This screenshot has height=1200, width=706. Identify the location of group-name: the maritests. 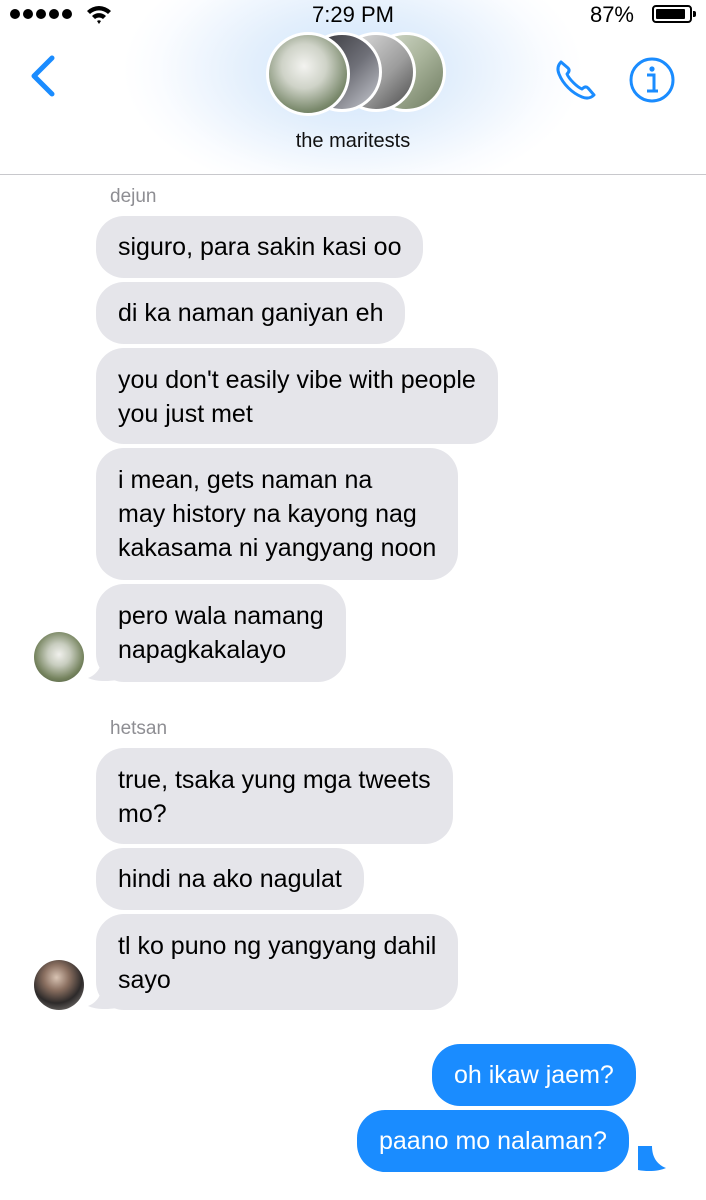
(353, 141).